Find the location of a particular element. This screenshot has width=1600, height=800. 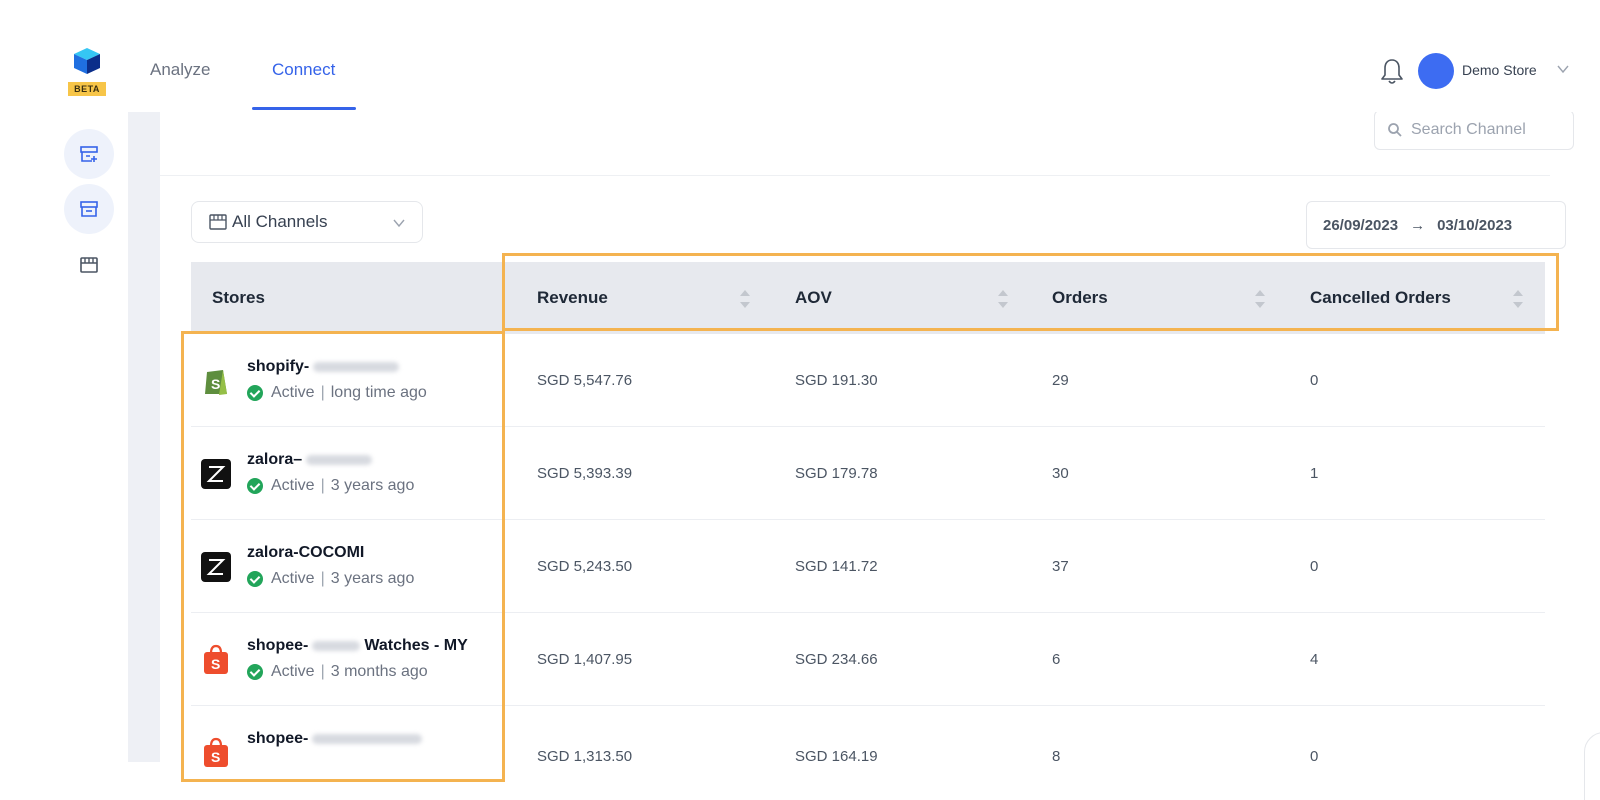

avatar is located at coordinates (1436, 71).